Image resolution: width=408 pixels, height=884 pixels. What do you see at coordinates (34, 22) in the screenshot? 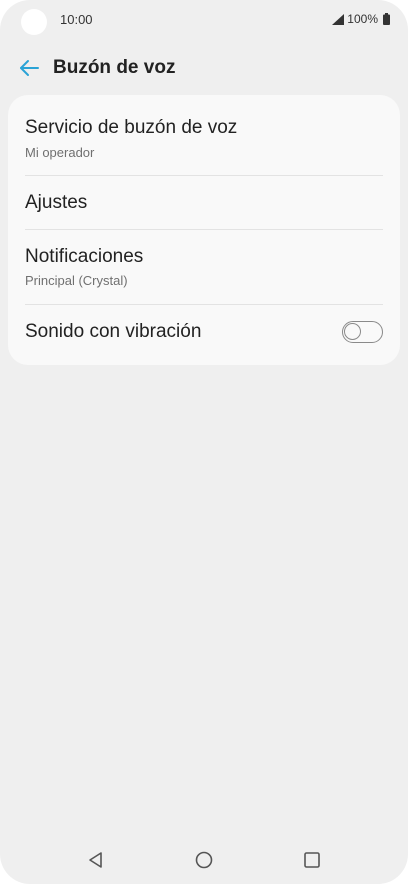
I see `camera-cutout` at bounding box center [34, 22].